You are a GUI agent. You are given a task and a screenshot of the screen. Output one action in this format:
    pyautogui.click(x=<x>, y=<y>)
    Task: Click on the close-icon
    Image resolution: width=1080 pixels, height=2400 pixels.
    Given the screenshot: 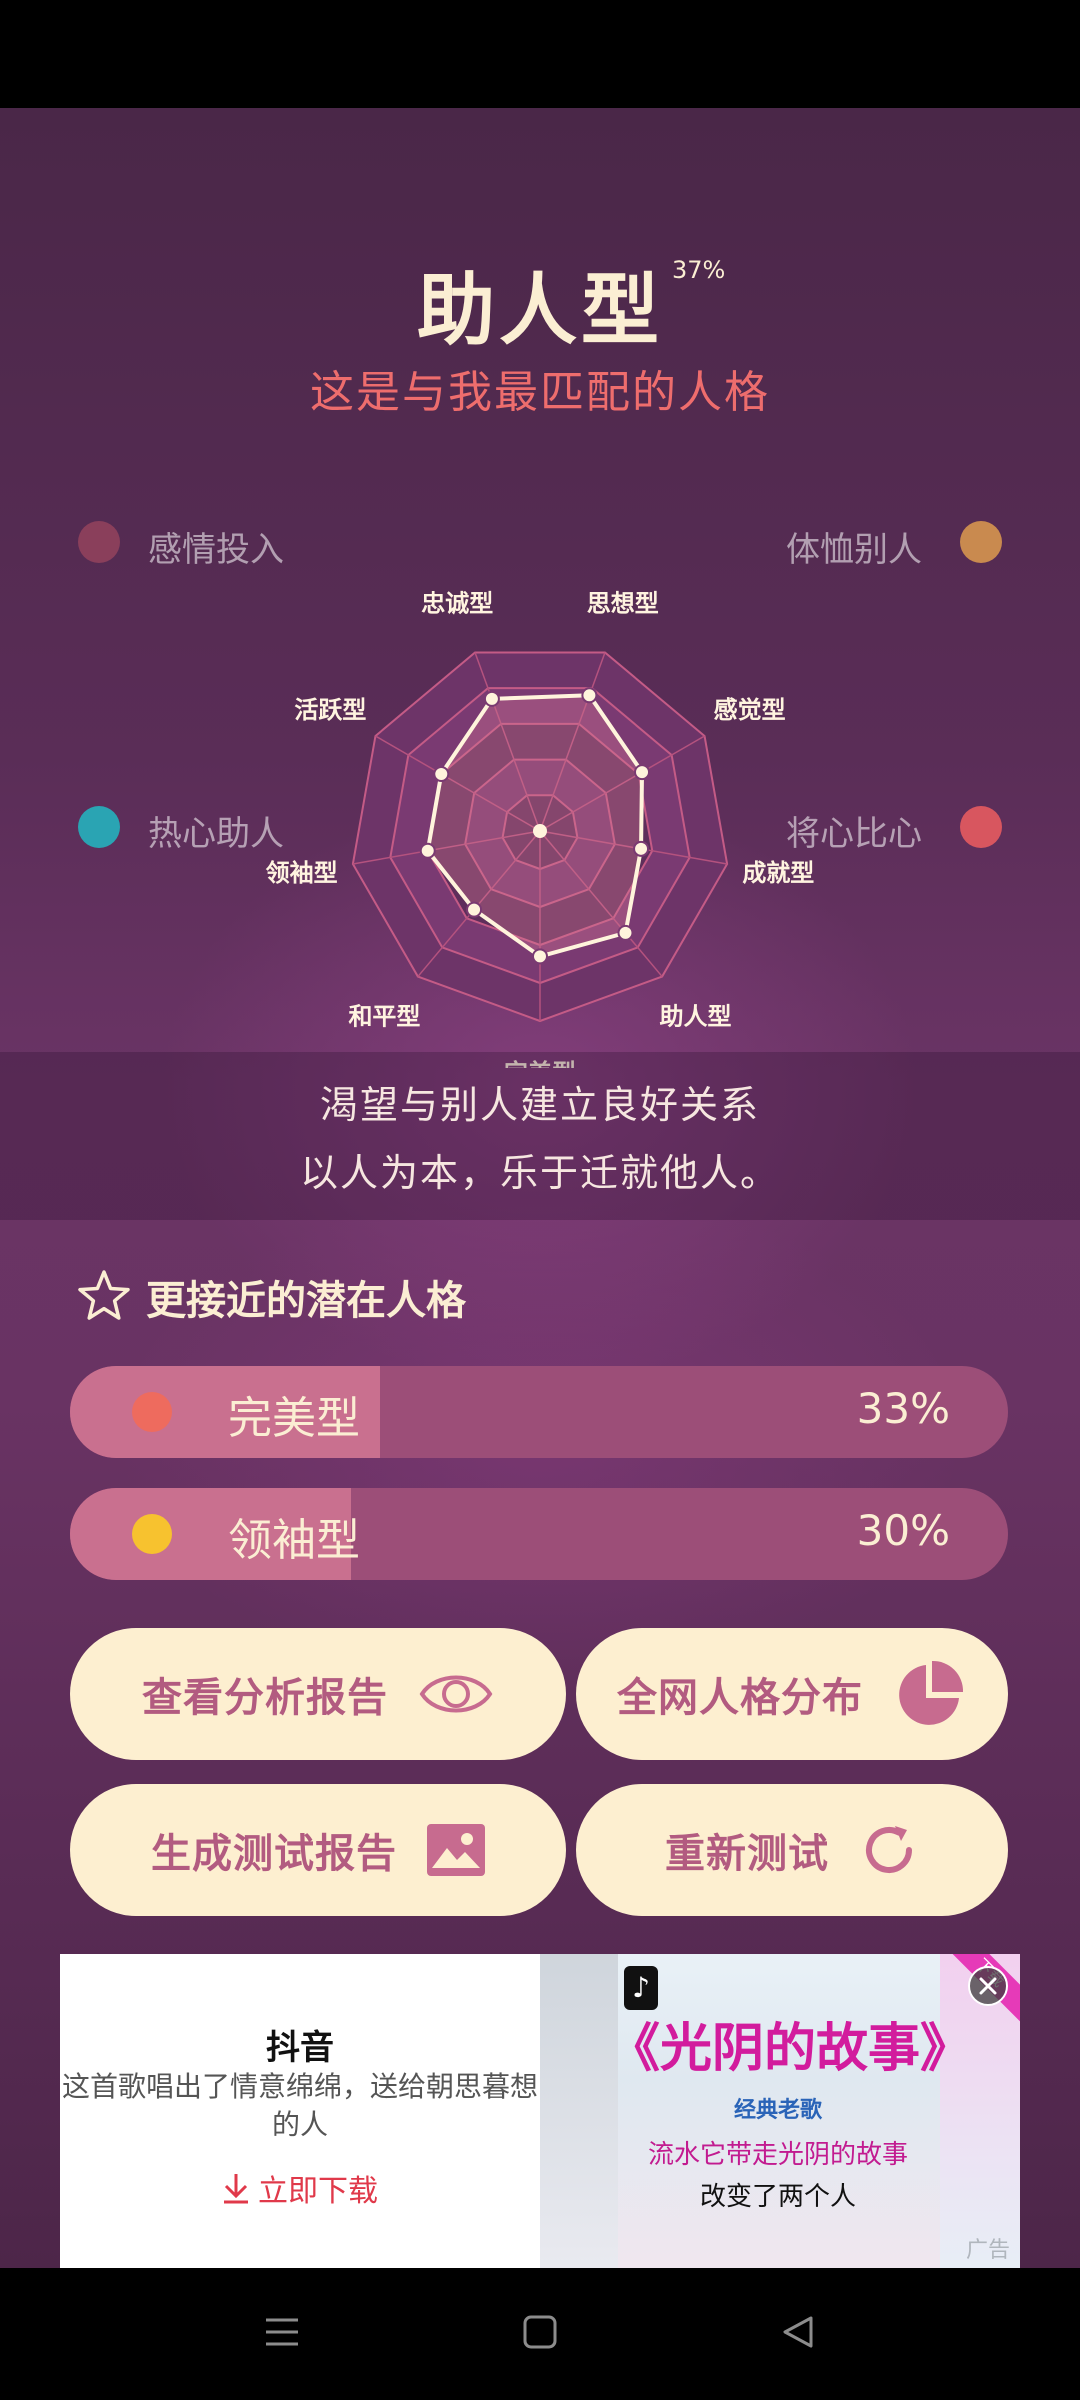 What is the action you would take?
    pyautogui.click(x=988, y=1986)
    